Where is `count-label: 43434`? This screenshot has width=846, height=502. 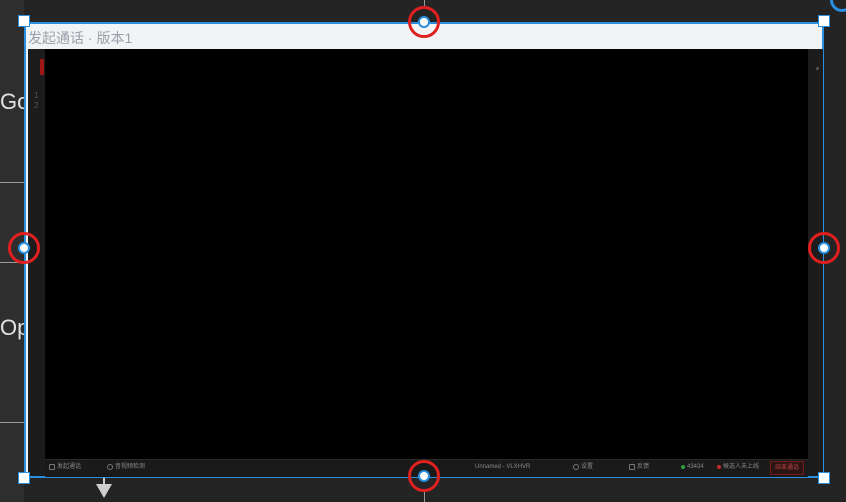 count-label: 43434 is located at coordinates (695, 467).